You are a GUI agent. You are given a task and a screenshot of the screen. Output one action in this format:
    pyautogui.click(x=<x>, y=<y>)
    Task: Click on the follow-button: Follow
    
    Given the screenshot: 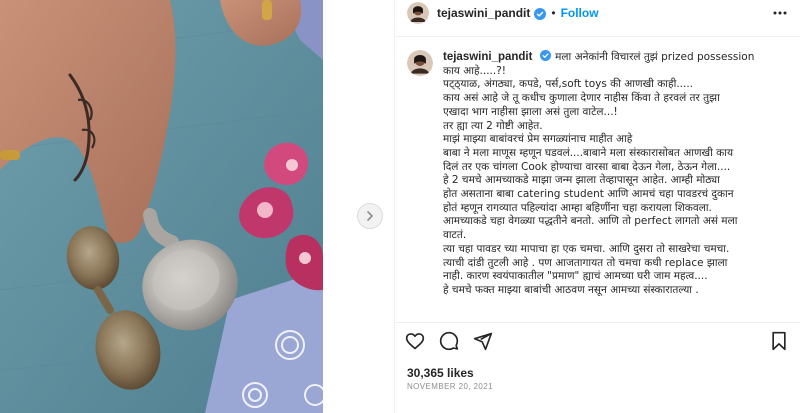 What is the action you would take?
    pyautogui.click(x=580, y=13)
    